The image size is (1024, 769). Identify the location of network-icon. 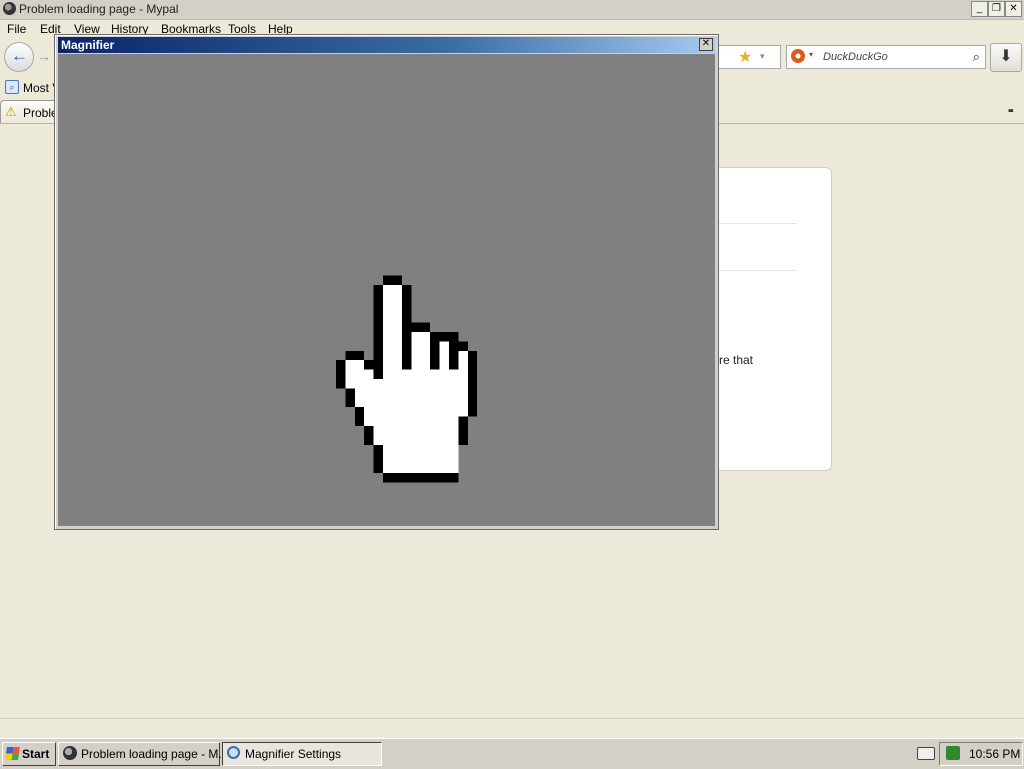
(953, 753).